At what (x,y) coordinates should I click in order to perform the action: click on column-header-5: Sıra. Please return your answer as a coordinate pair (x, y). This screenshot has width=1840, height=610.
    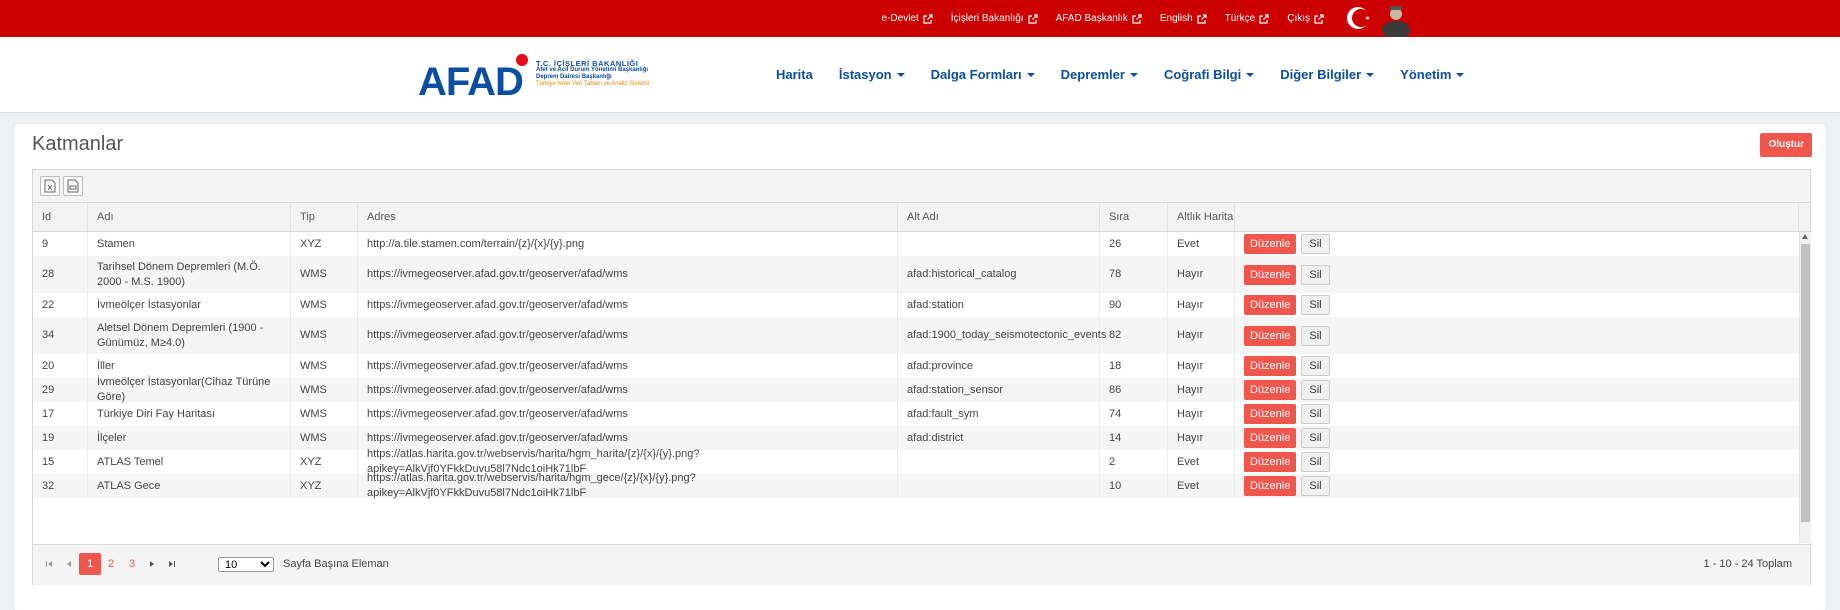
    Looking at the image, I should click on (1134, 217).